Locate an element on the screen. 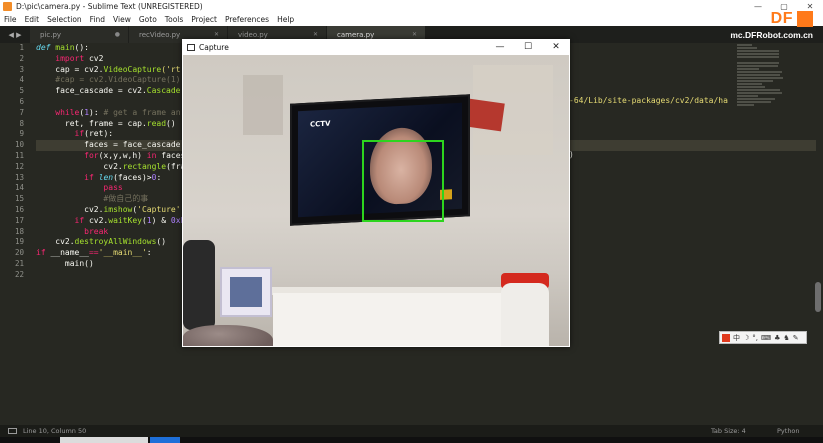  code-token: cap = cv2. is located at coordinates (70, 69).